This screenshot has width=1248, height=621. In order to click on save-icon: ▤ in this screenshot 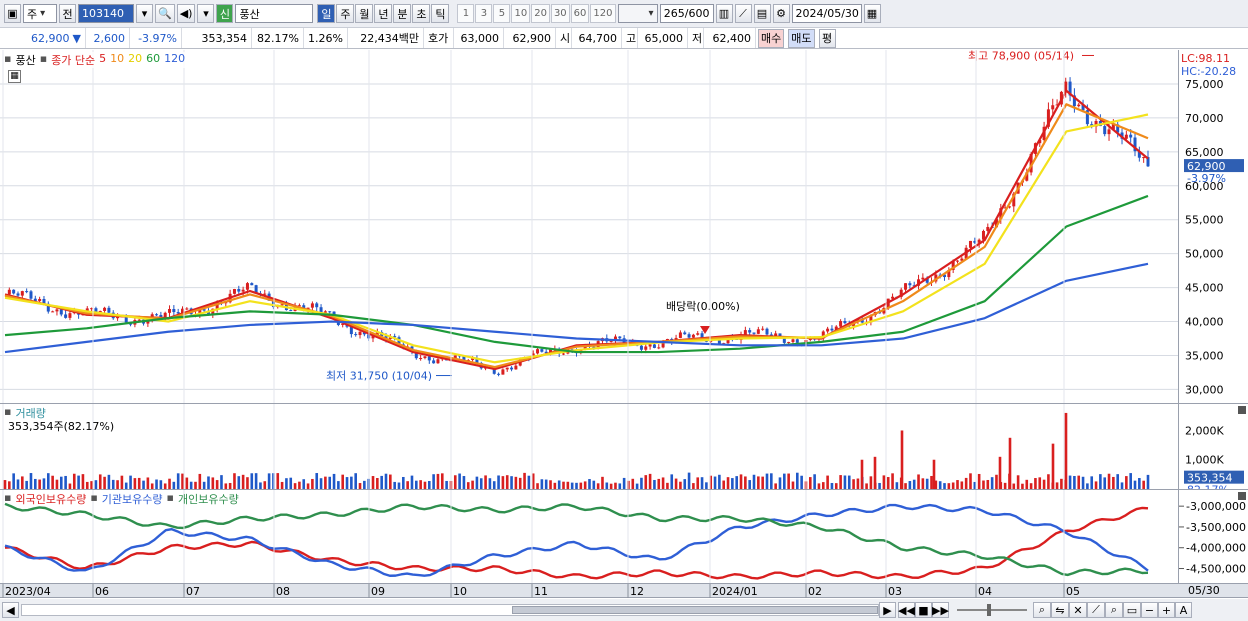, I will do `click(762, 13)`.